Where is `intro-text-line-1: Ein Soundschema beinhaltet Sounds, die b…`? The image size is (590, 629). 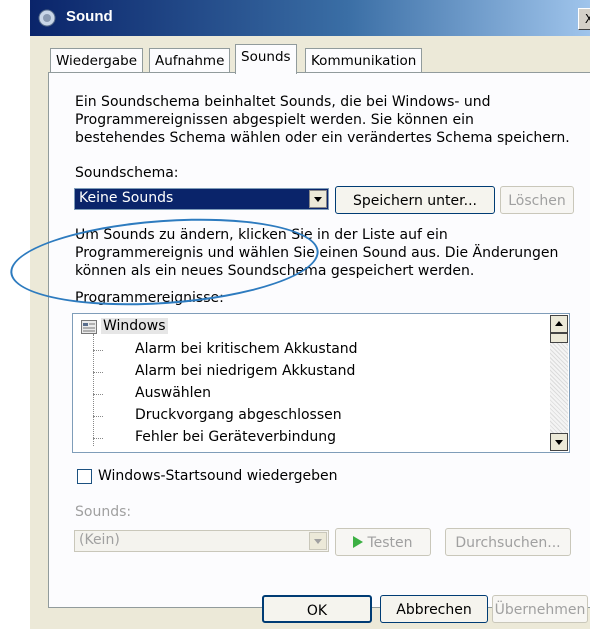 intro-text-line-1: Ein Soundschema beinhaltet Sounds, die b… is located at coordinates (283, 102).